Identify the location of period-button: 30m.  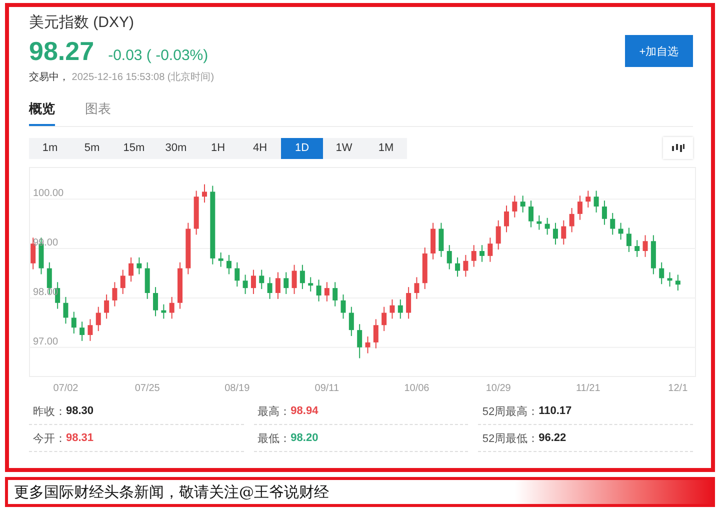
(176, 148).